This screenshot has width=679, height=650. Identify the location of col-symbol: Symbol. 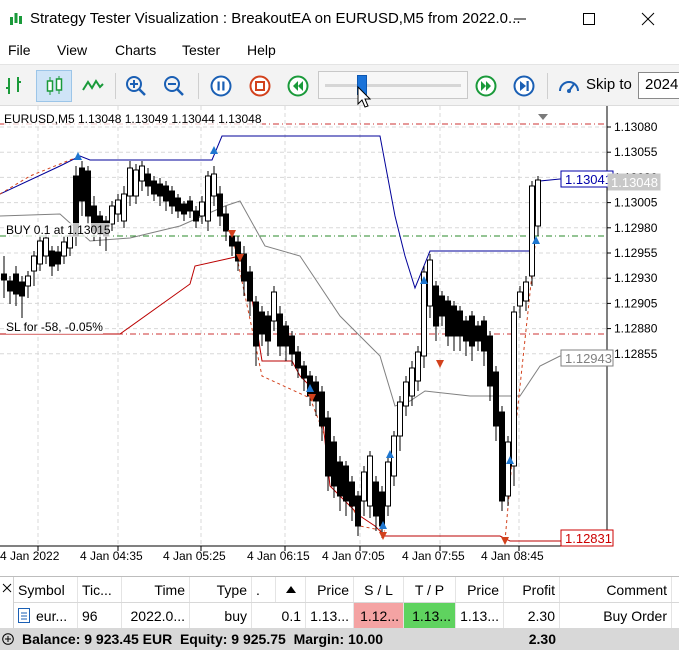
(46, 589).